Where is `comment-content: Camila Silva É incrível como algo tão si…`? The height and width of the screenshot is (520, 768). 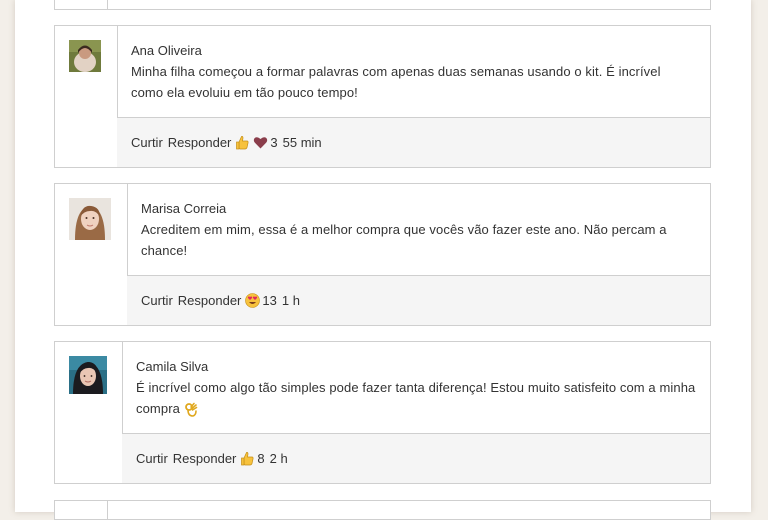 comment-content: Camila Silva É incrível como algo tão si… is located at coordinates (416, 380).